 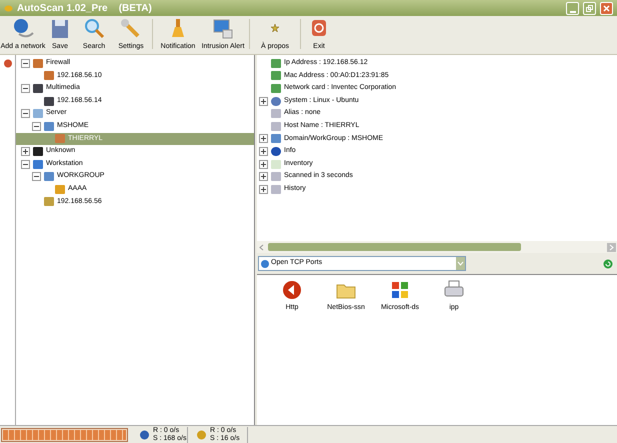 What do you see at coordinates (394, 247) in the screenshot?
I see `scrollbar-thumb` at bounding box center [394, 247].